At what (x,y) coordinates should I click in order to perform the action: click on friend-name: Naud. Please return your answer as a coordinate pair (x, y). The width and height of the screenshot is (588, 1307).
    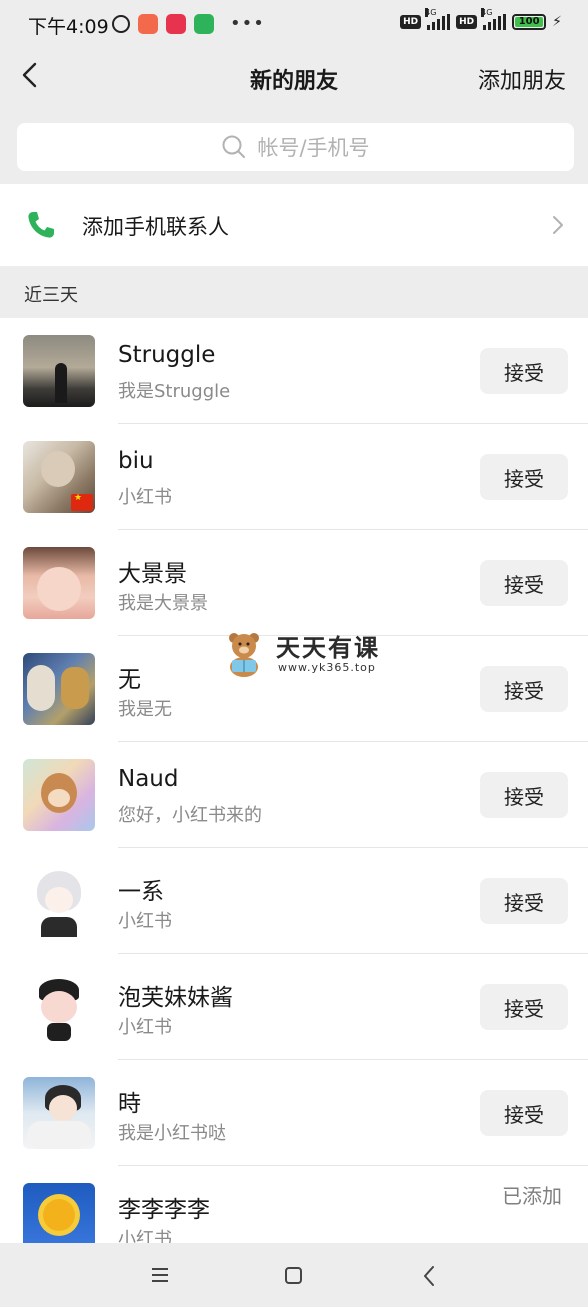
    Looking at the image, I should click on (148, 779).